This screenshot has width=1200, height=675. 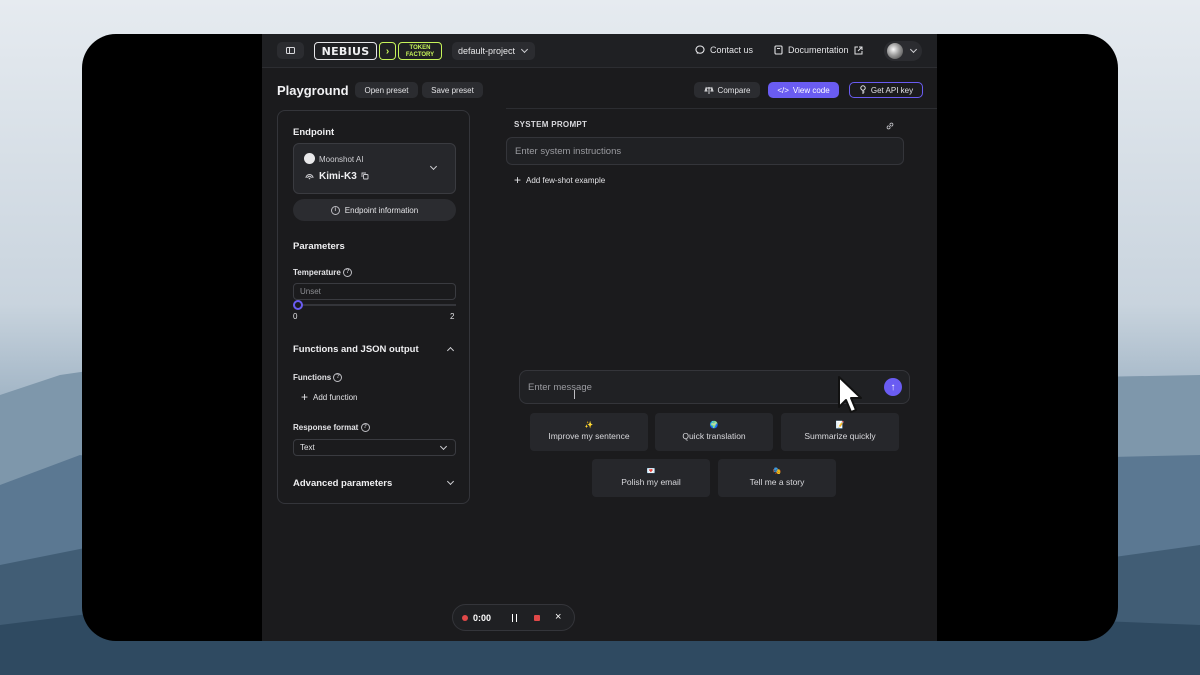 What do you see at coordinates (537, 618) in the screenshot?
I see `stop-icon` at bounding box center [537, 618].